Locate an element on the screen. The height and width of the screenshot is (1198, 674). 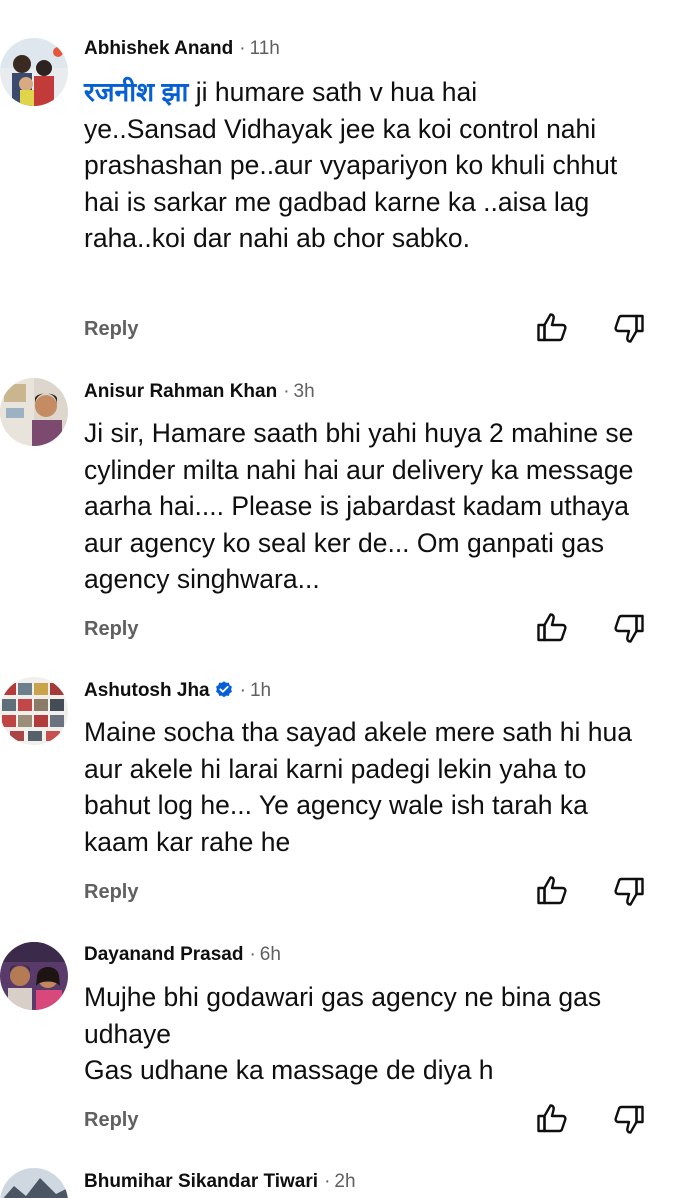
comment-timestamp: 2h is located at coordinates (345, 1181).